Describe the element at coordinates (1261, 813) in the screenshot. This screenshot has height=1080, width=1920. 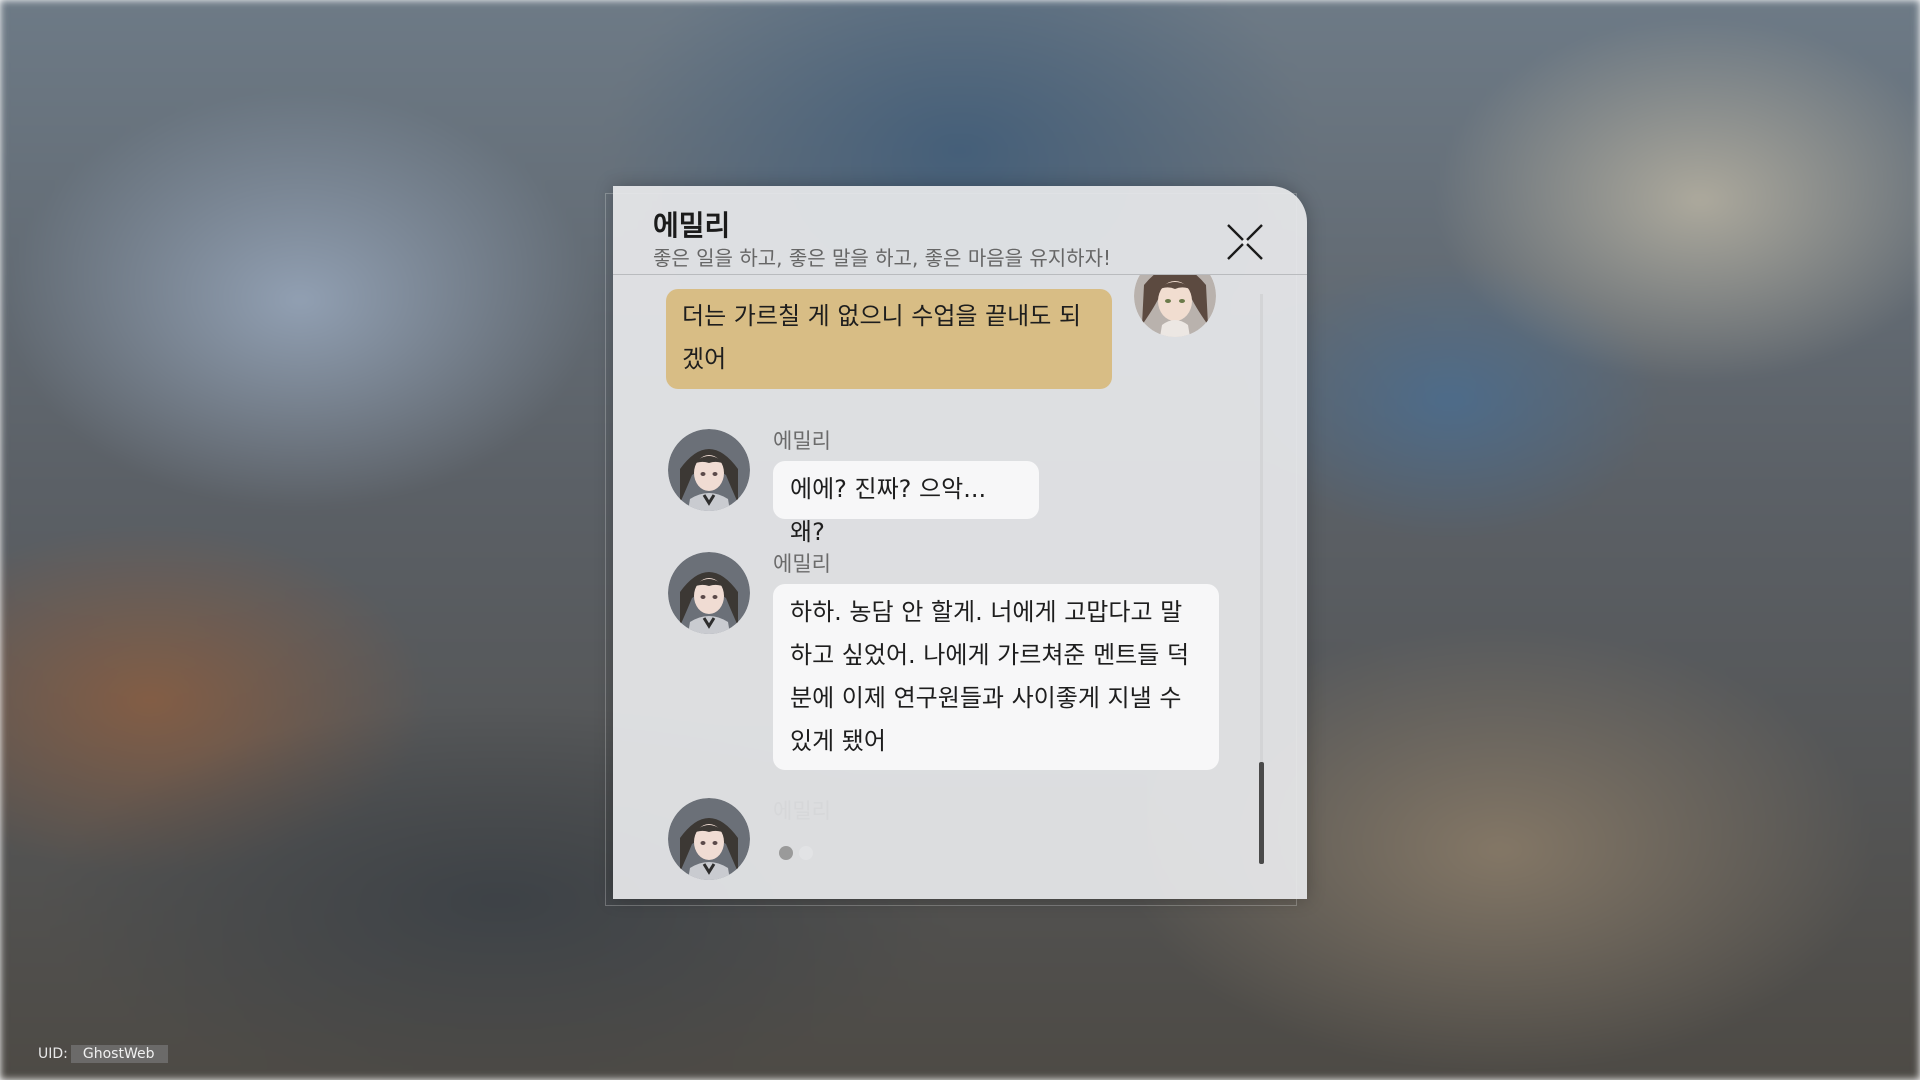
I see `scrollbar-thumb` at that location.